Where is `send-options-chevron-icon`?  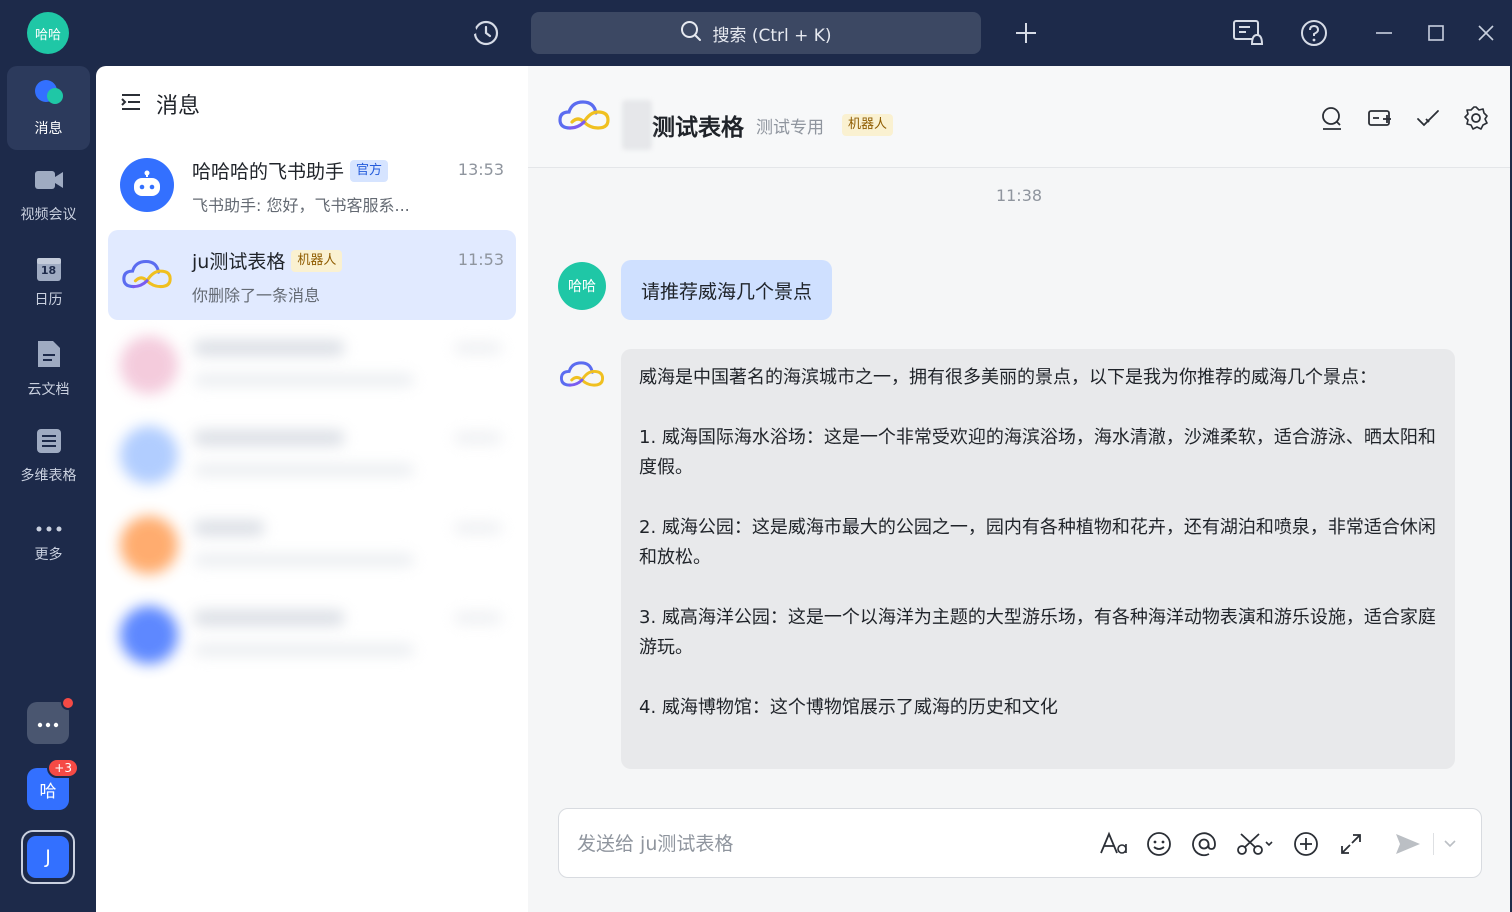 send-options-chevron-icon is located at coordinates (1450, 844).